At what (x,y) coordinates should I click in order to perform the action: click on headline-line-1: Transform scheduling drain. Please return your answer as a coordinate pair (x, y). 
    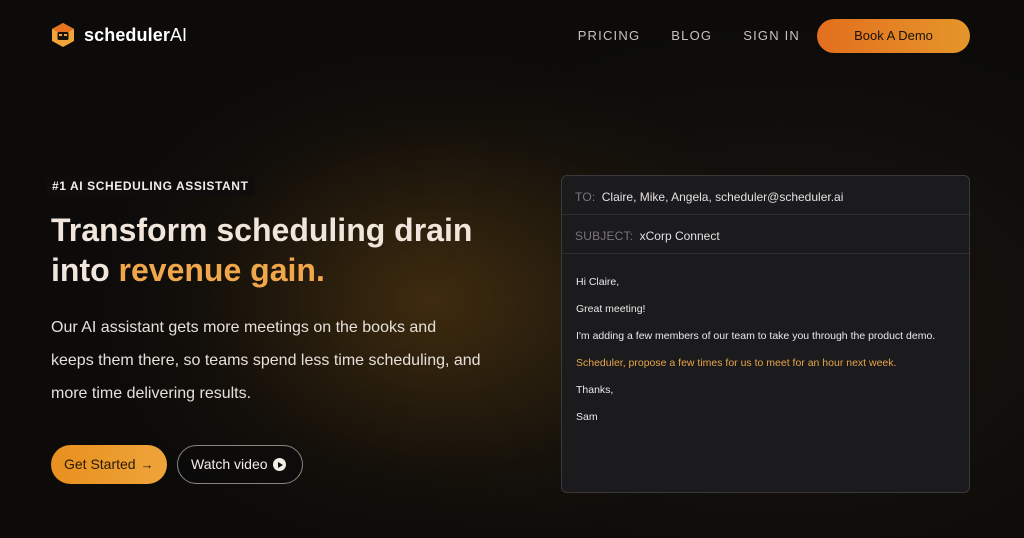
    Looking at the image, I should click on (262, 230).